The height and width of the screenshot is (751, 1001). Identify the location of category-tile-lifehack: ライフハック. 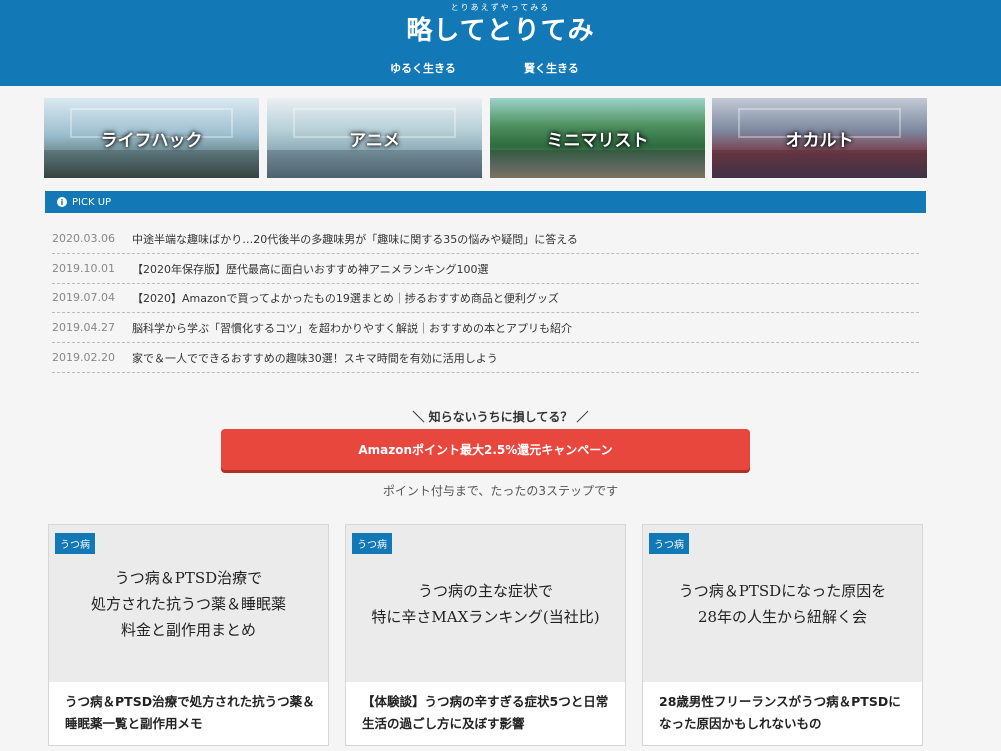
(151, 138).